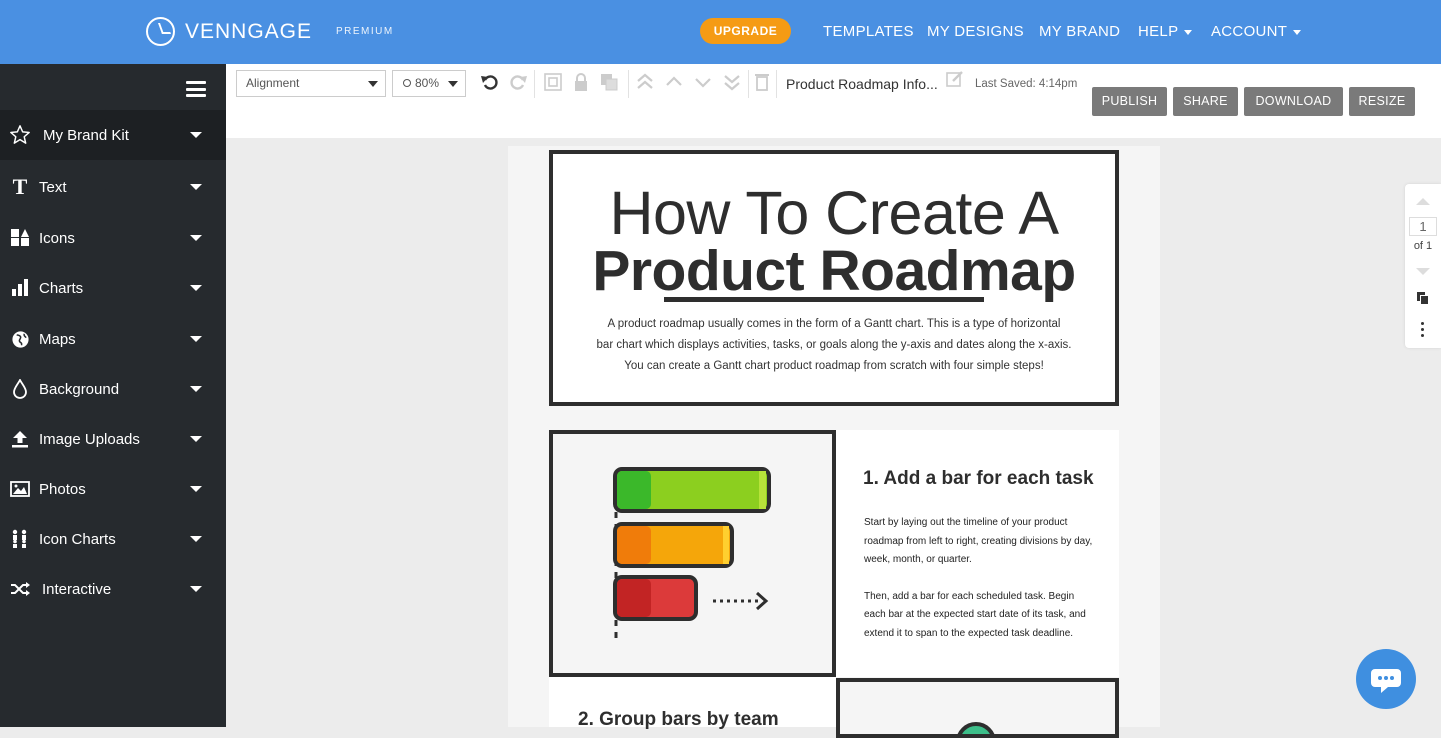 Image resolution: width=1441 pixels, height=738 pixels. I want to click on nav-account: ACCOUNT, so click(1256, 31).